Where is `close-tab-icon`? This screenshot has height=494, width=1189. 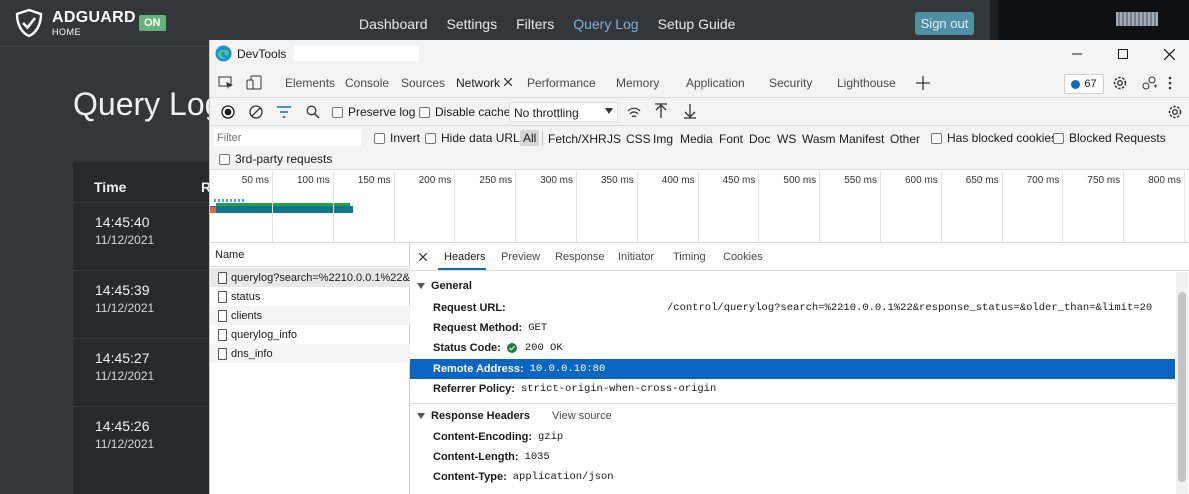 close-tab-icon is located at coordinates (508, 82).